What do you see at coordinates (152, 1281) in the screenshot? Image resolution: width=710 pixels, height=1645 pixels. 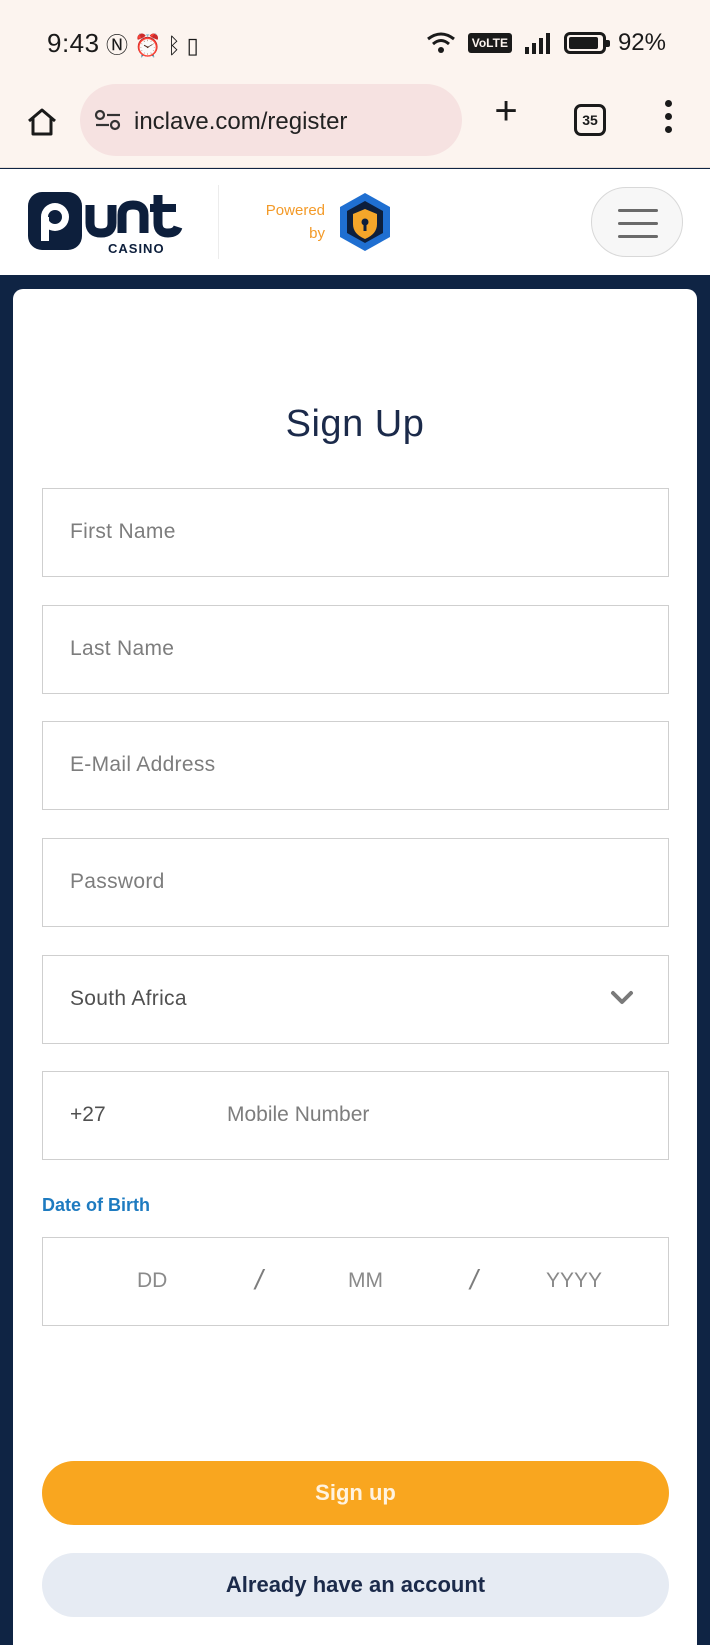 I see `dob-day-input: DD` at bounding box center [152, 1281].